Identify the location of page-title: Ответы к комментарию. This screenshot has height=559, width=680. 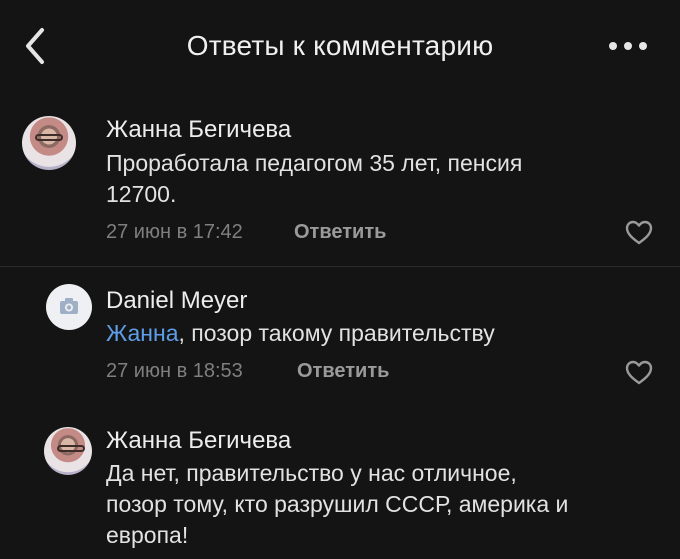
(340, 45).